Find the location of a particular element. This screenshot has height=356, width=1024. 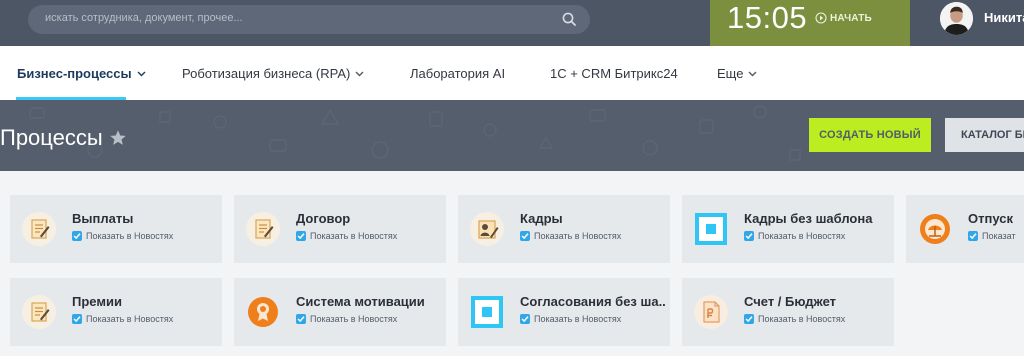

avatar is located at coordinates (956, 18).